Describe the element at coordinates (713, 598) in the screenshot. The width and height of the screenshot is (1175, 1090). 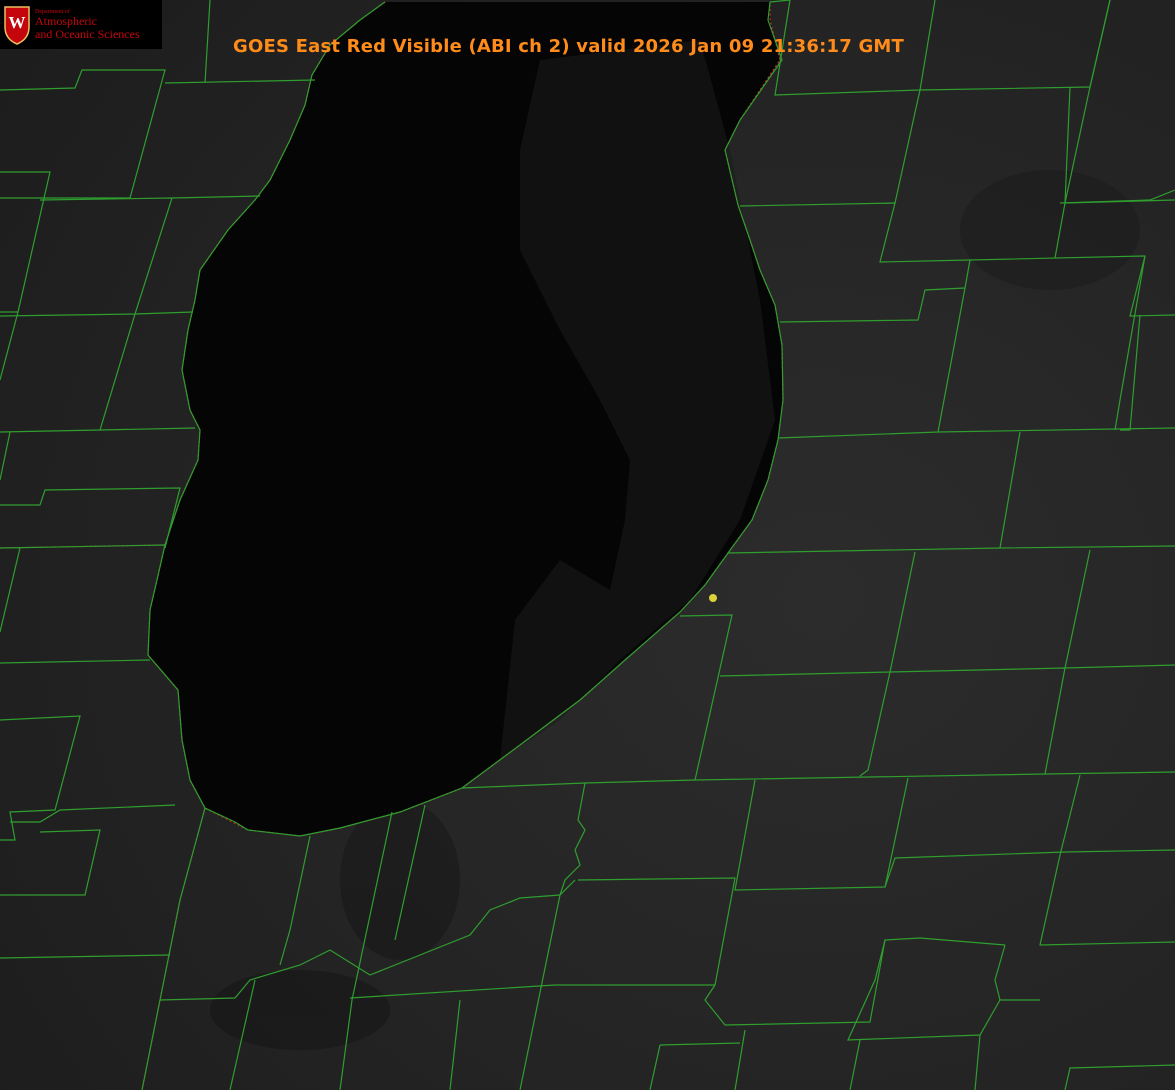
I see `location-marker-icon` at that location.